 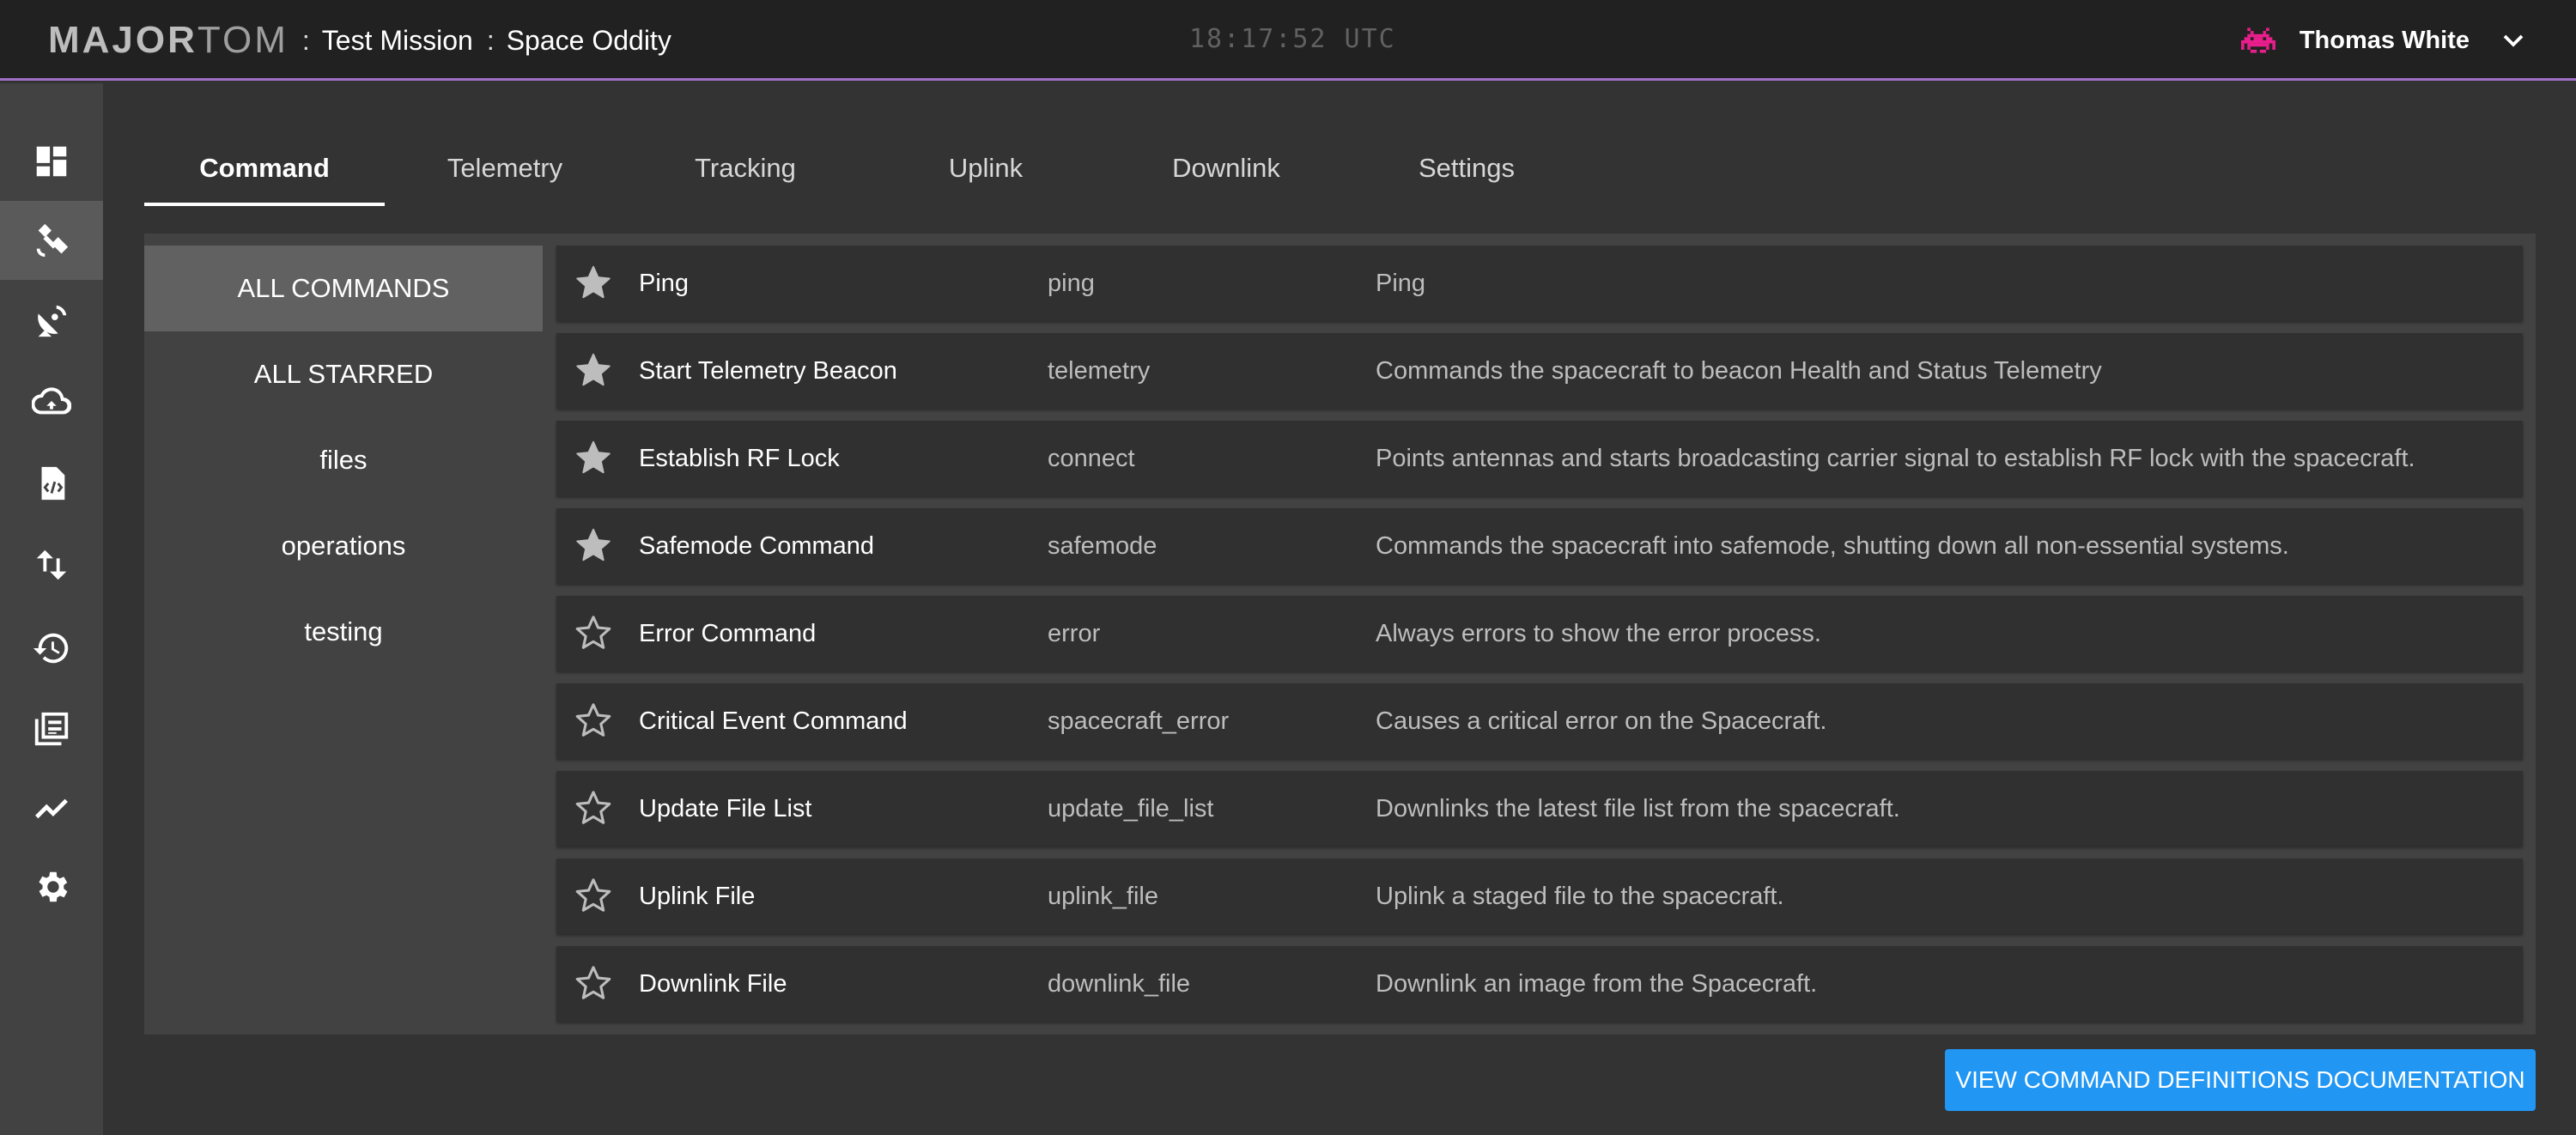 I want to click on command-name: Uplink File, so click(x=697, y=896).